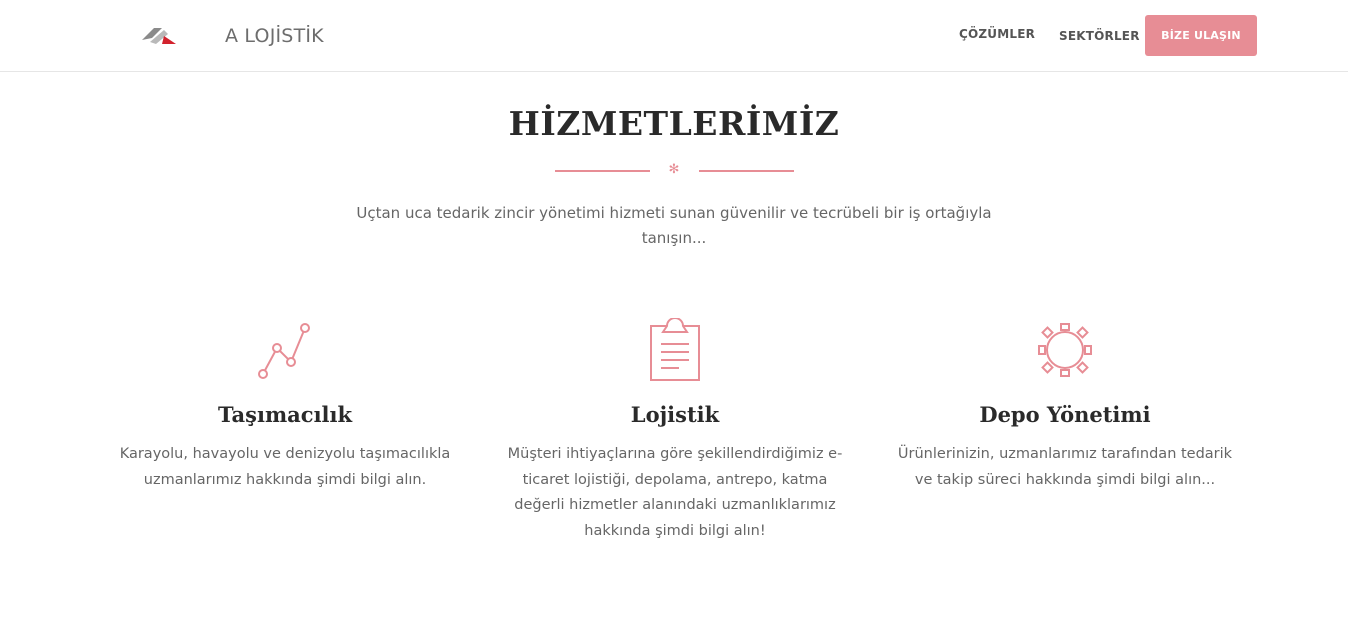  Describe the element at coordinates (1201, 35) in the screenshot. I see `contact-button: BİZE ULAŞIN` at that location.